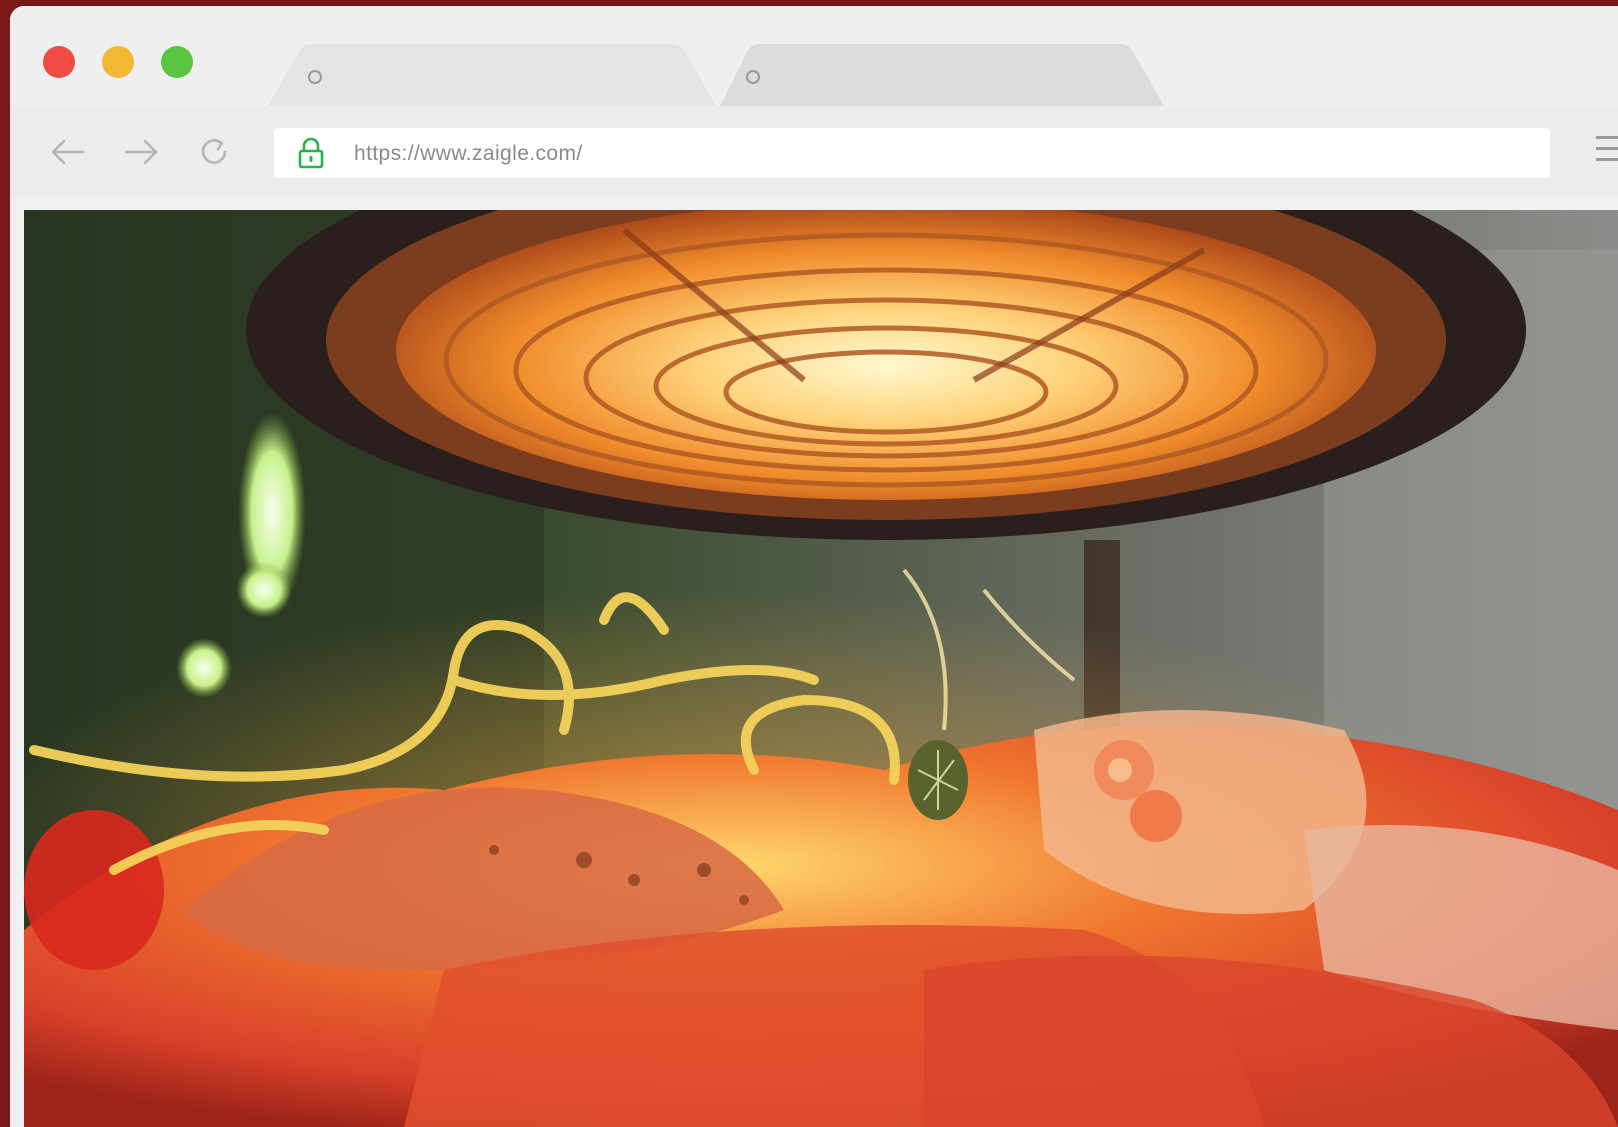 The height and width of the screenshot is (1127, 1618). I want to click on menu-button, so click(1607, 151).